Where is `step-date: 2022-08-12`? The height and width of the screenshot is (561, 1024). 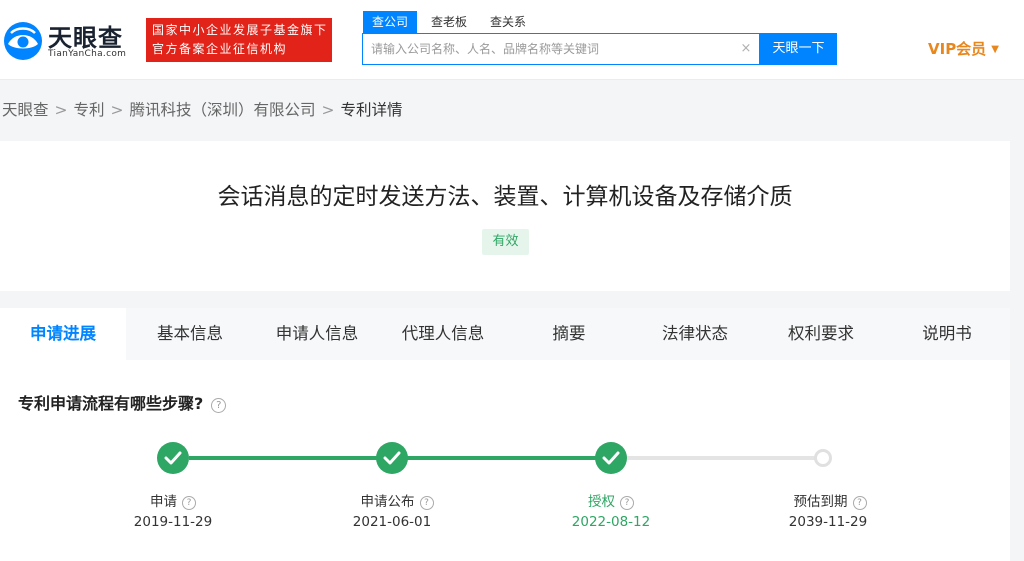 step-date: 2022-08-12 is located at coordinates (611, 522).